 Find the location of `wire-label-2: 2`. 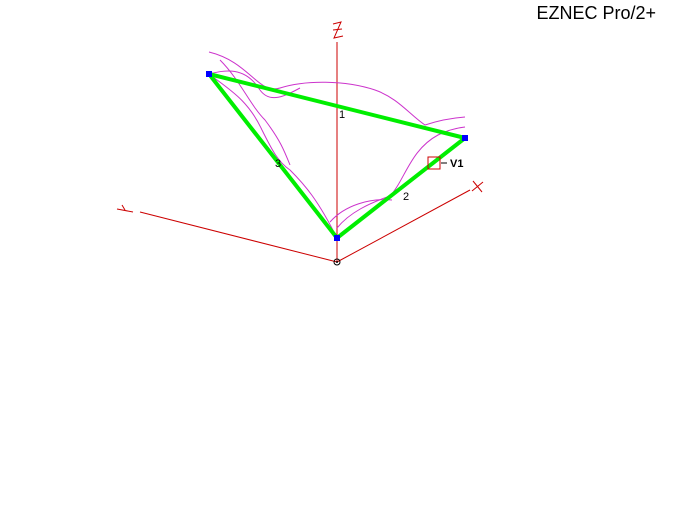

wire-label-2: 2 is located at coordinates (406, 197).